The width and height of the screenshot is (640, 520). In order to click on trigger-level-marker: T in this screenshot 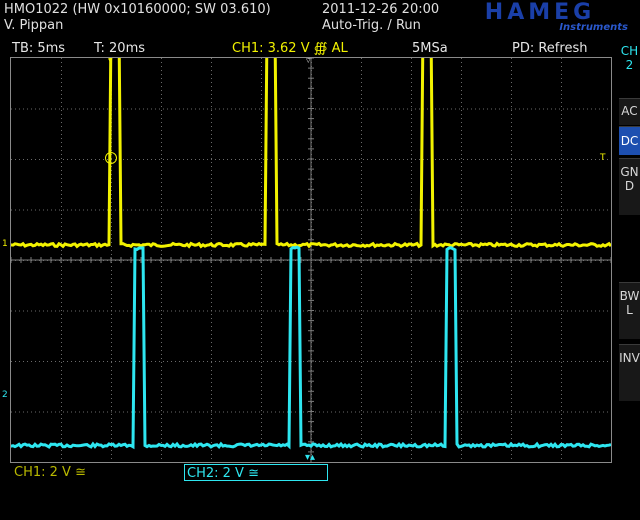, I will do `click(603, 158)`.